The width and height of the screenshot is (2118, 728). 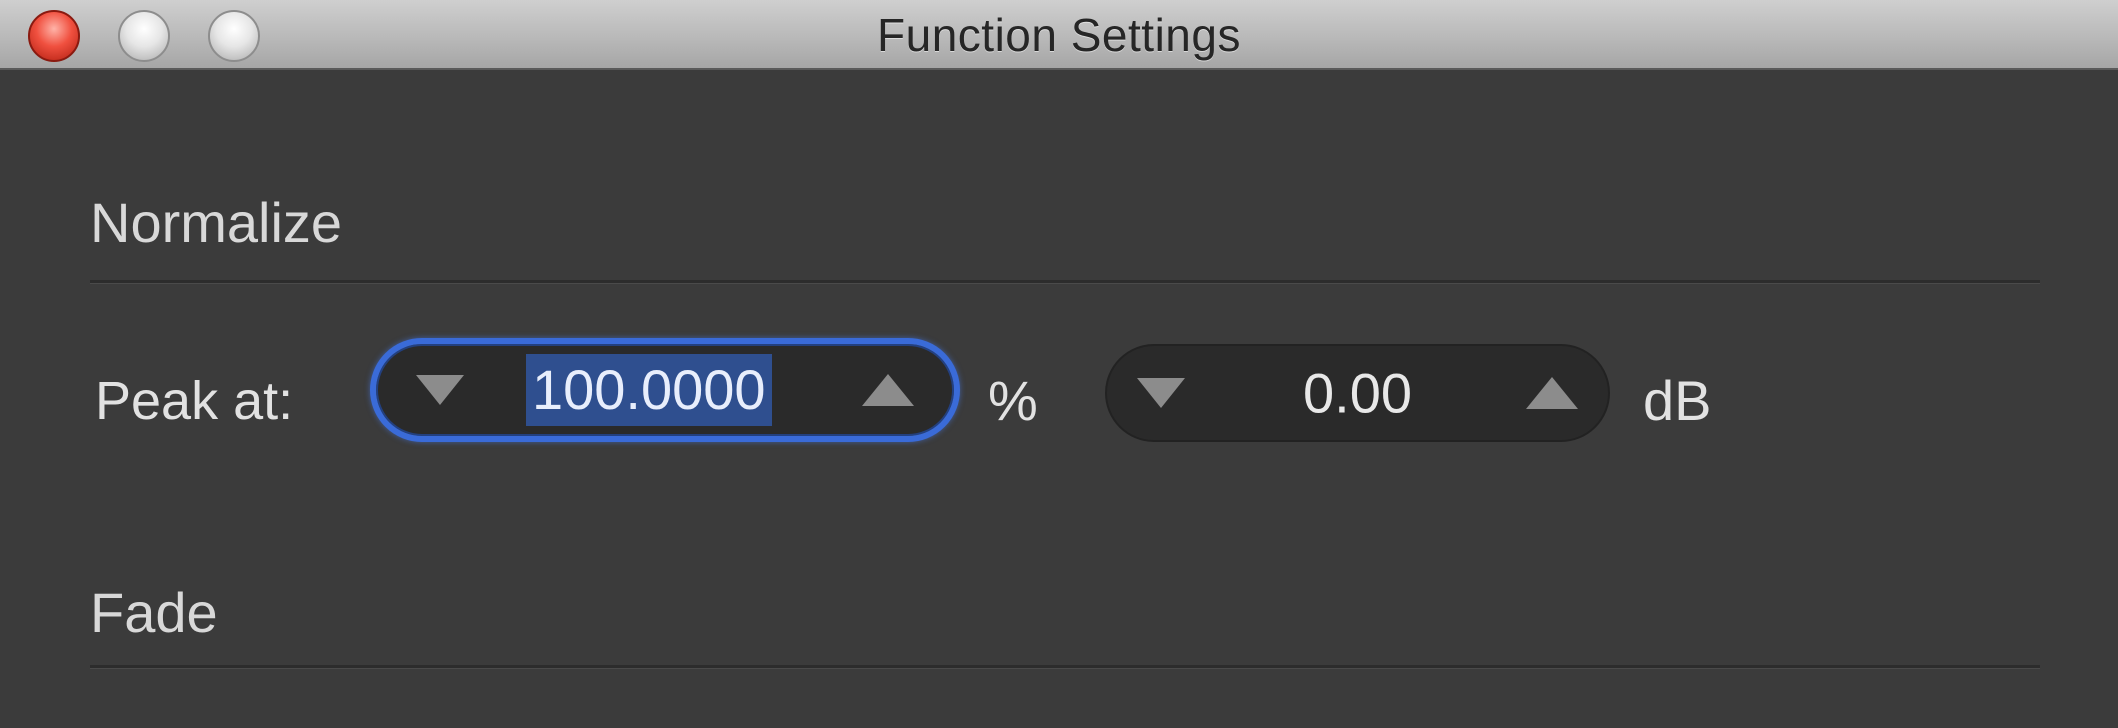 I want to click on peak-percent-stepper: 100.0000, so click(x=665, y=390).